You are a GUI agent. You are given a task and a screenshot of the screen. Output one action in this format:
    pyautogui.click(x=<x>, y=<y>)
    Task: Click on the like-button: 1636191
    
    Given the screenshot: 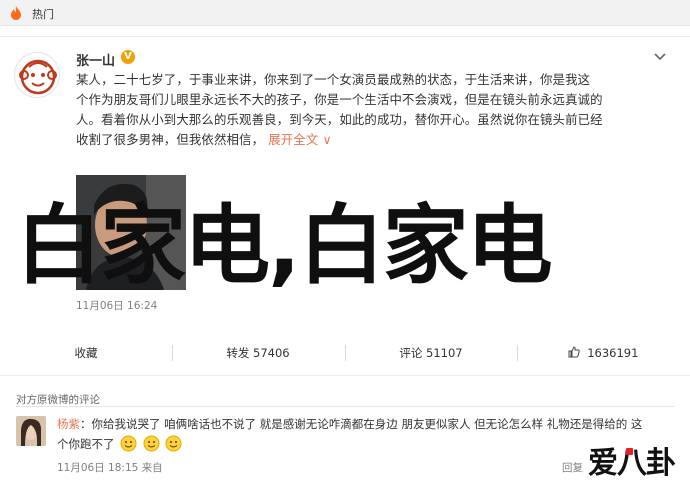 What is the action you would take?
    pyautogui.click(x=603, y=353)
    